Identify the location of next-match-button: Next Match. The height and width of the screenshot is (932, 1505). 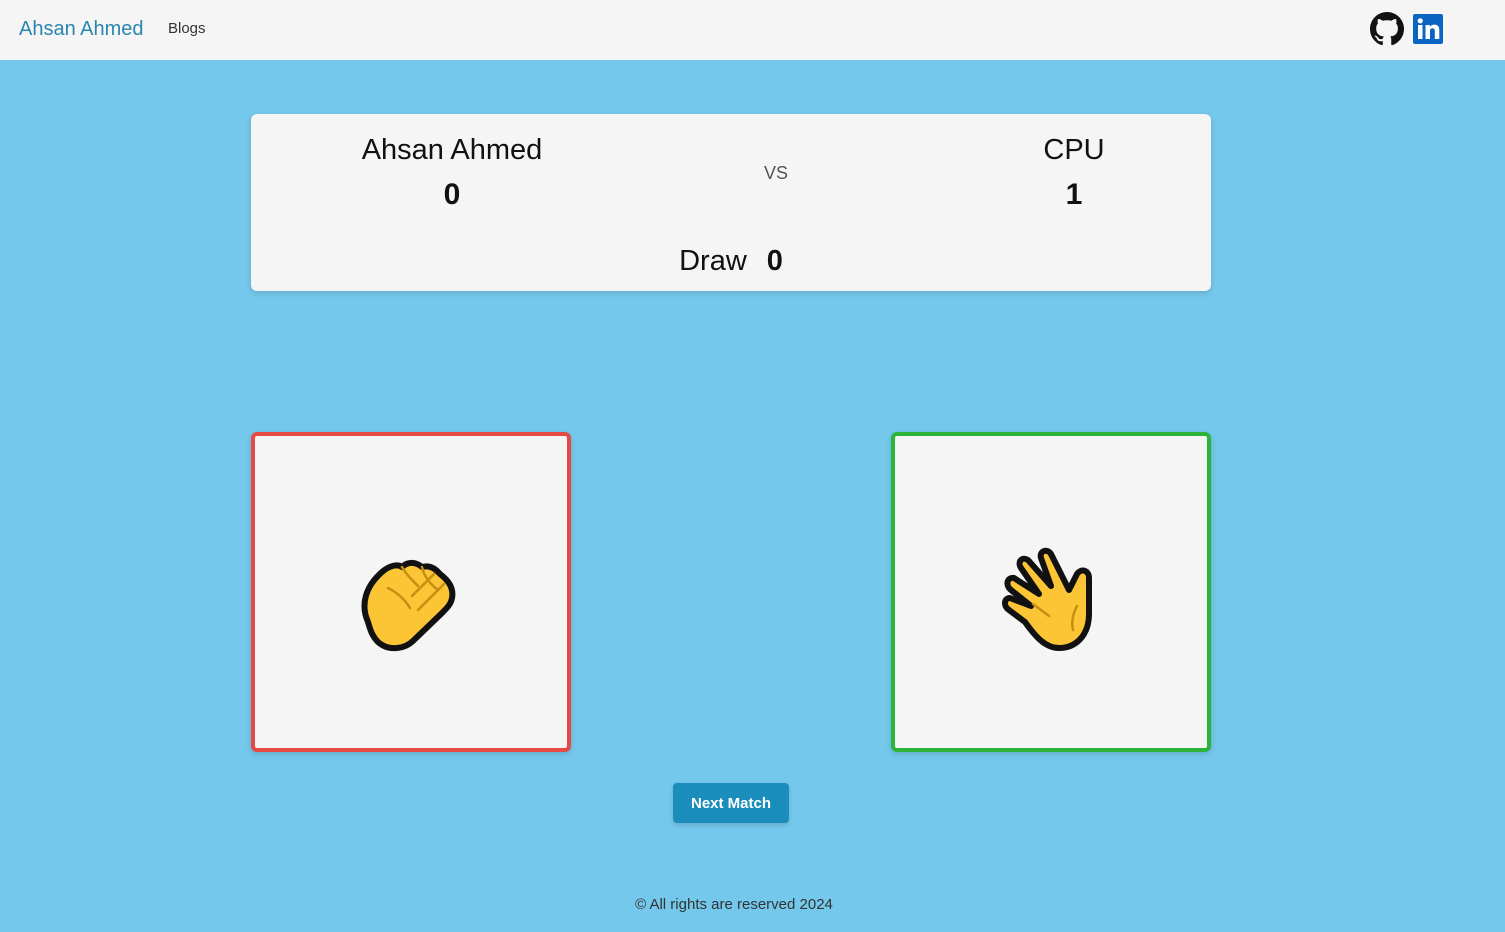
(731, 803).